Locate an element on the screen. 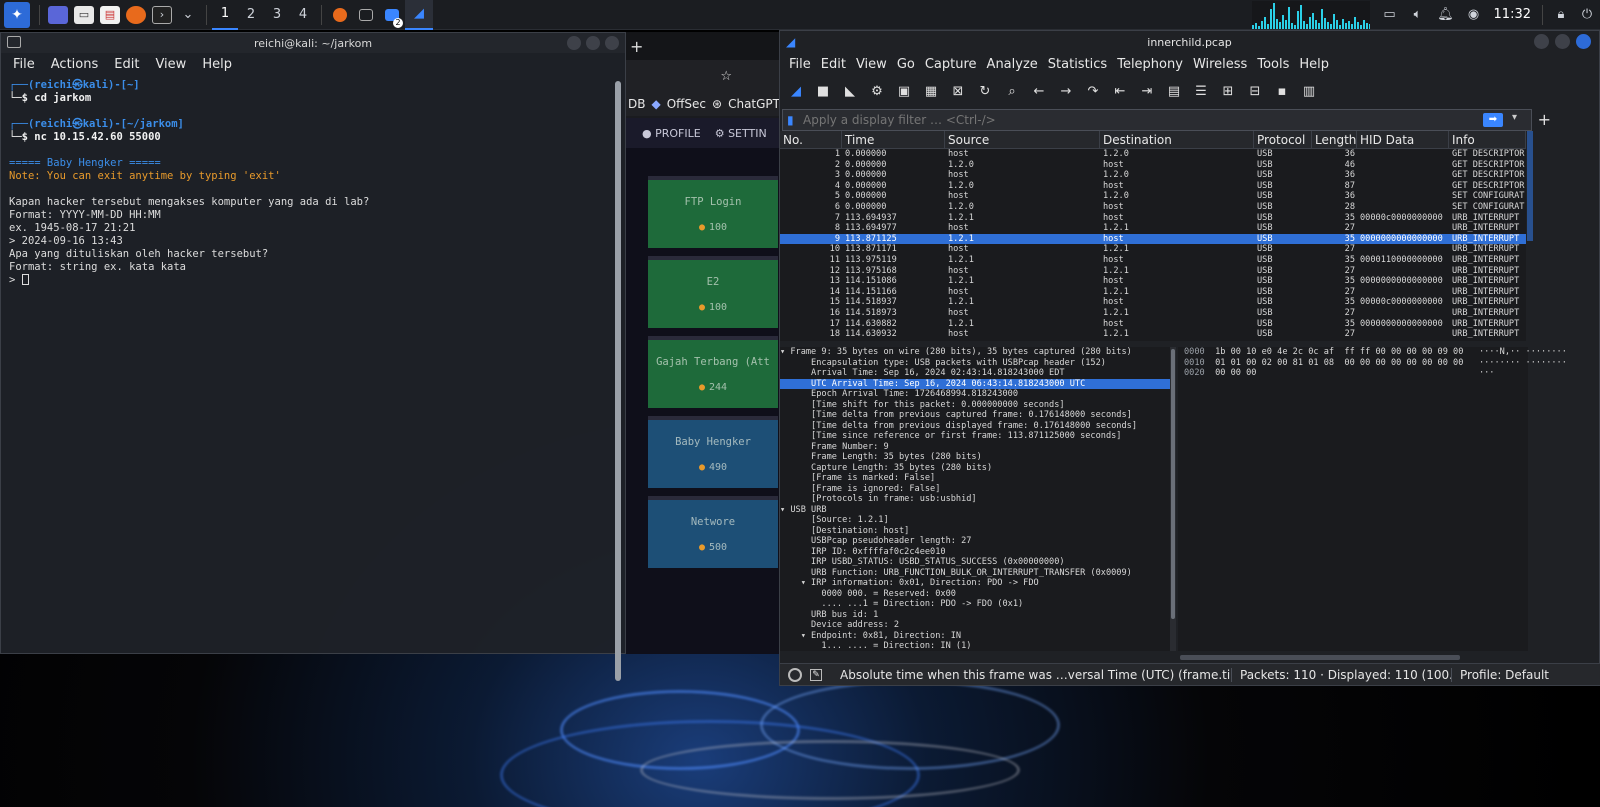 The width and height of the screenshot is (1600, 807). show-desktop-icon is located at coordinates (58, 15).